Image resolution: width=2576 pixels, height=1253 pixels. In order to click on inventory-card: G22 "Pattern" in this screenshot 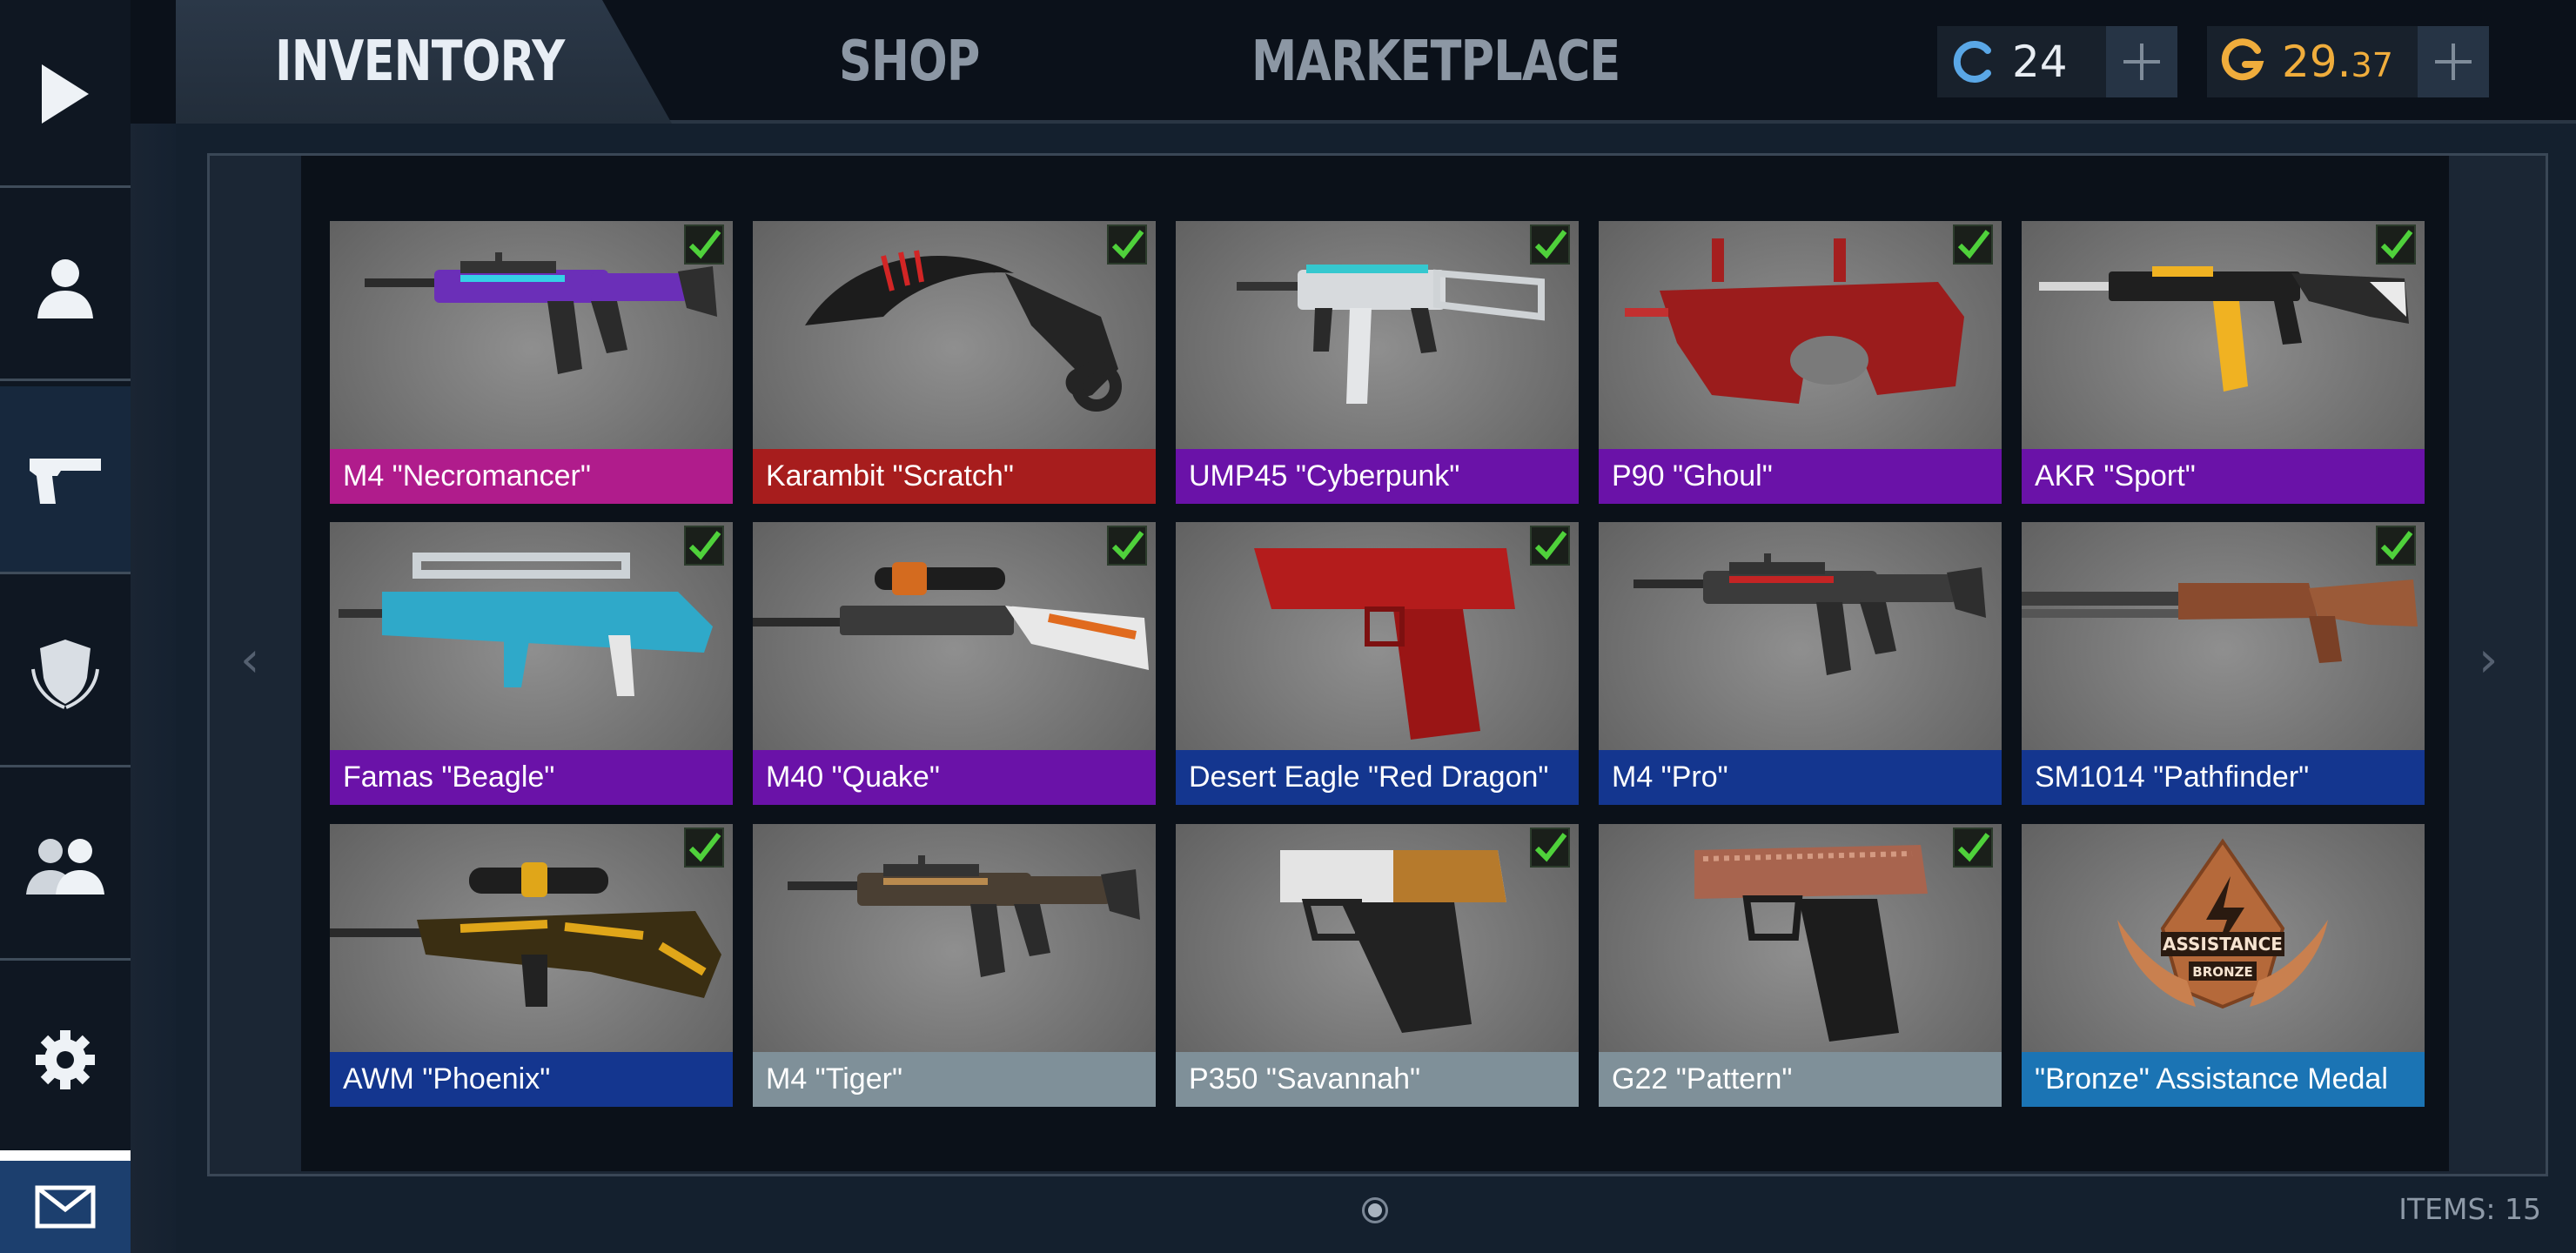, I will do `click(1800, 966)`.